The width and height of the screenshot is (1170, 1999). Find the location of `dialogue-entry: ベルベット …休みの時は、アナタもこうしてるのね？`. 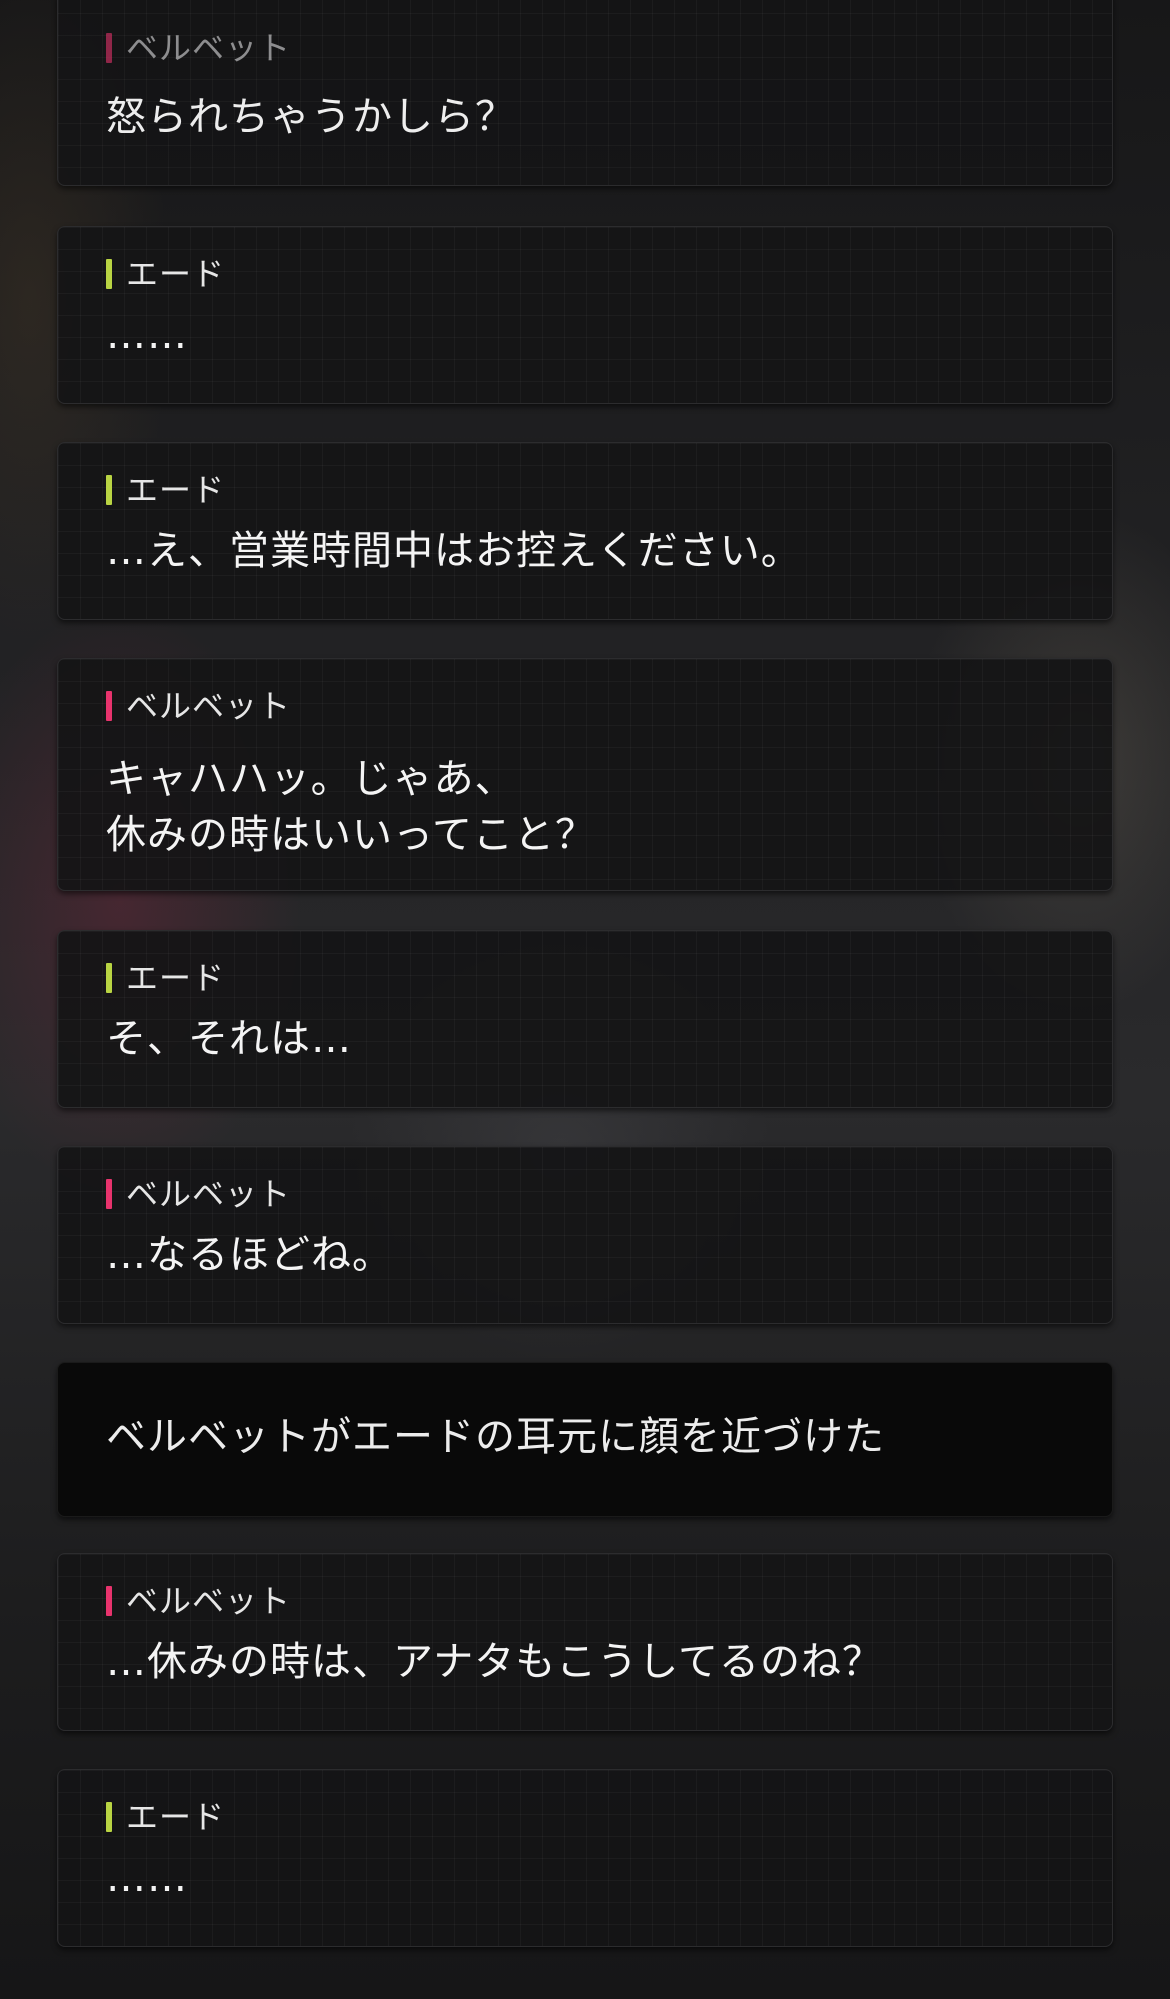

dialogue-entry: ベルベット …休みの時は、アナタもこうしてるのね？ is located at coordinates (585, 1642).